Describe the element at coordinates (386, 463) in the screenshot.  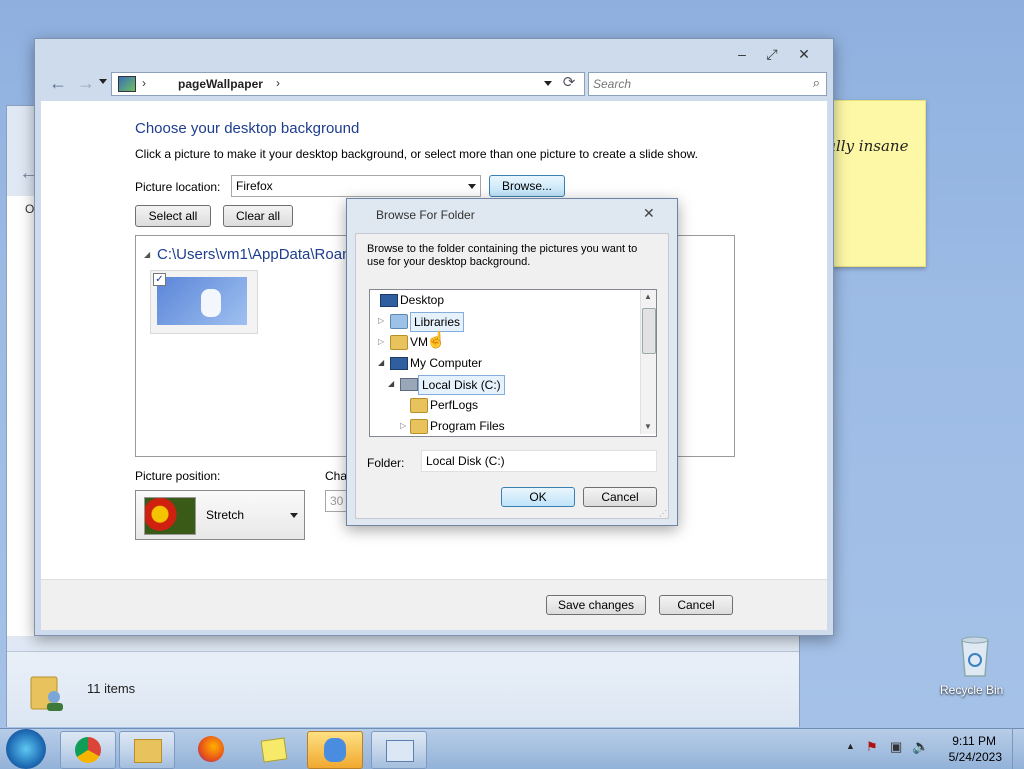
I see `folder-label: Folder:` at that location.